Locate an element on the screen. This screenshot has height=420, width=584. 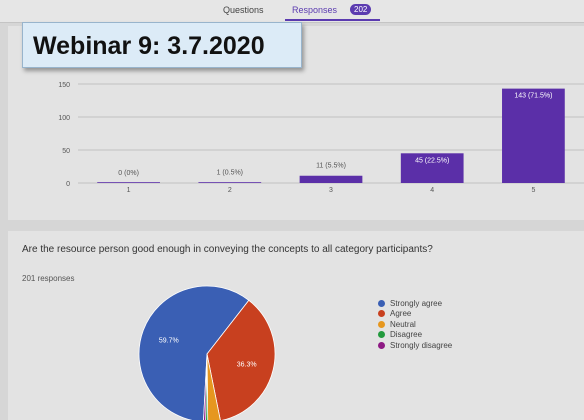
x-tick-label: 3 is located at coordinates (331, 190).